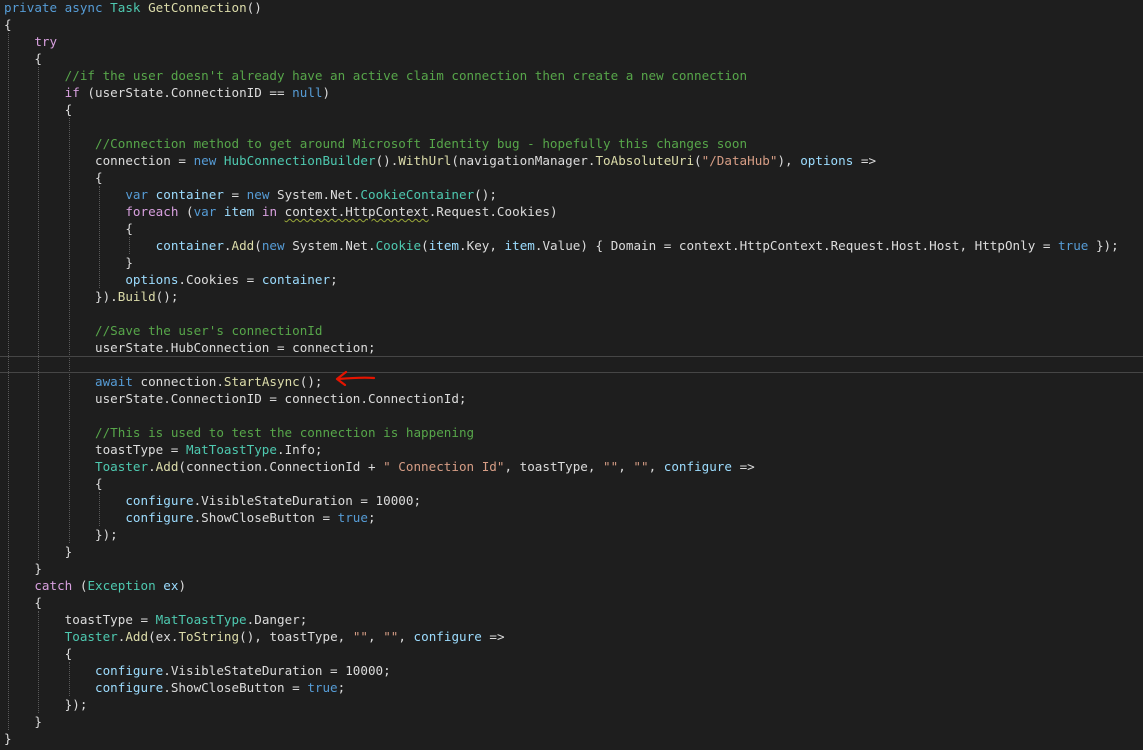  Describe the element at coordinates (571, 41) in the screenshot. I see `code-line: try` at that location.